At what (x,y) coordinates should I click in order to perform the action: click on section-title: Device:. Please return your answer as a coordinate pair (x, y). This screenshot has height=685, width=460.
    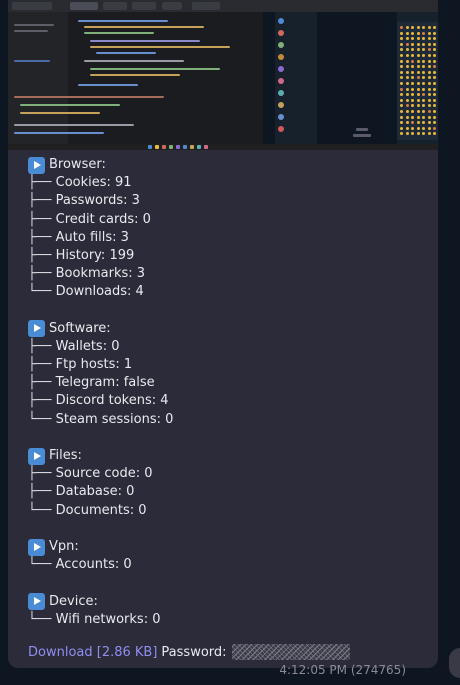
    Looking at the image, I should click on (73, 601).